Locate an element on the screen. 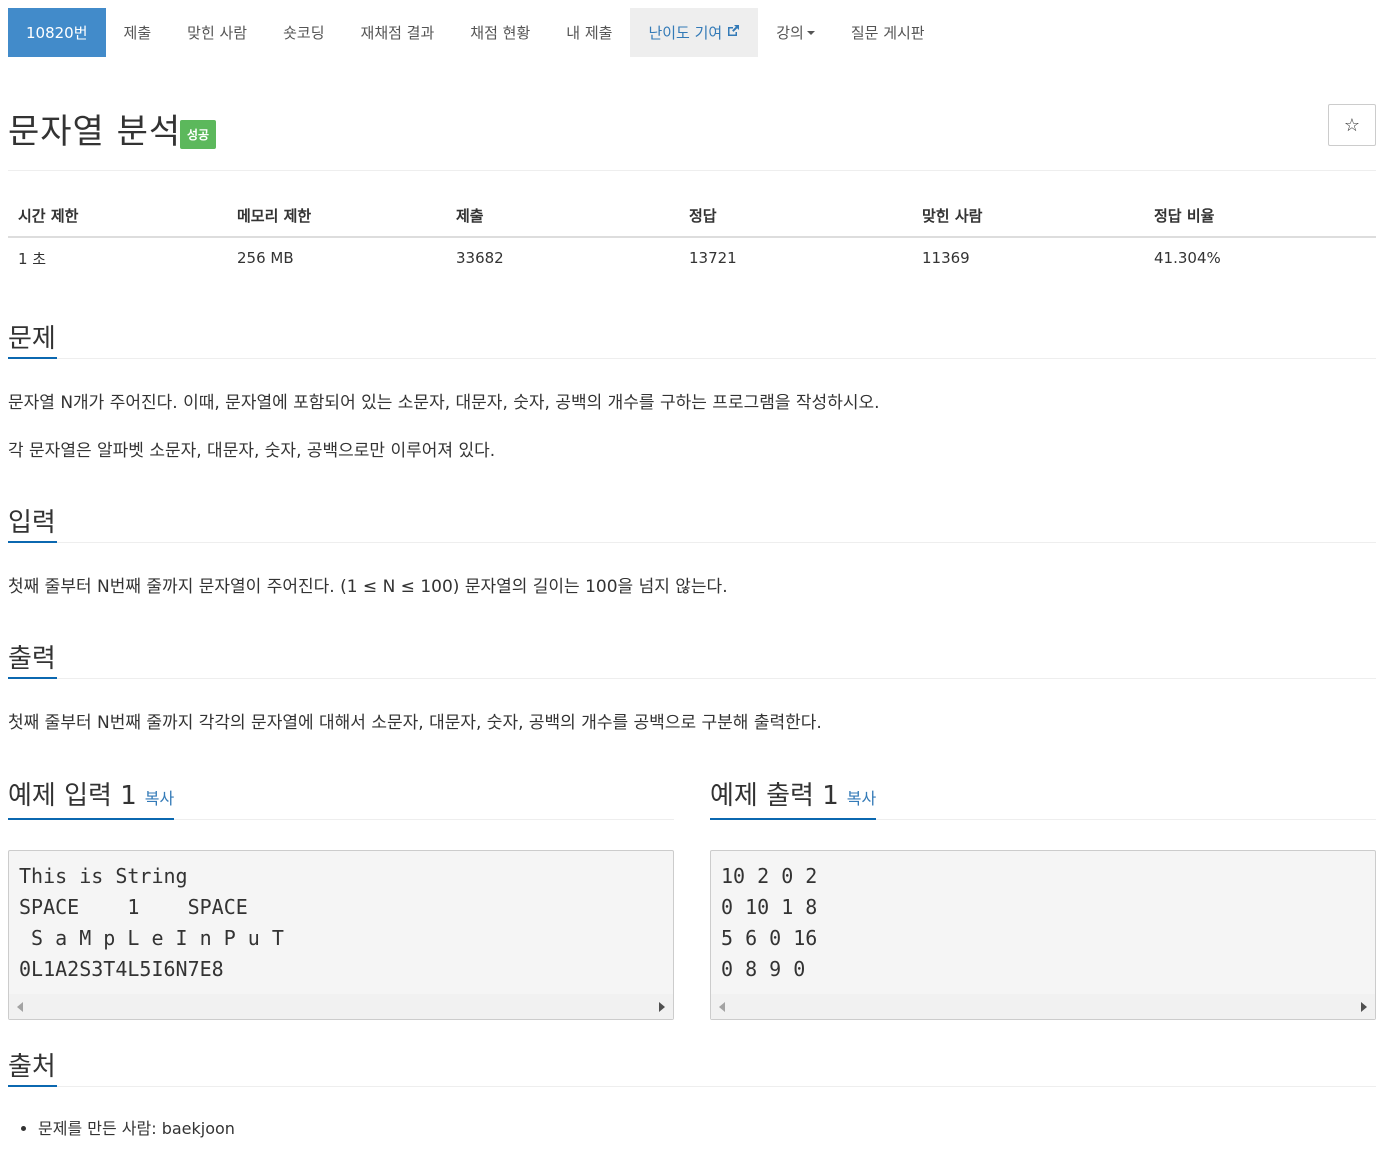 This screenshot has height=1152, width=1382. description-paragraph: 각 문자열은 알파벳 소문자, 대문자, 숫자, 공백으로만 이루어져 있다. is located at coordinates (252, 451).